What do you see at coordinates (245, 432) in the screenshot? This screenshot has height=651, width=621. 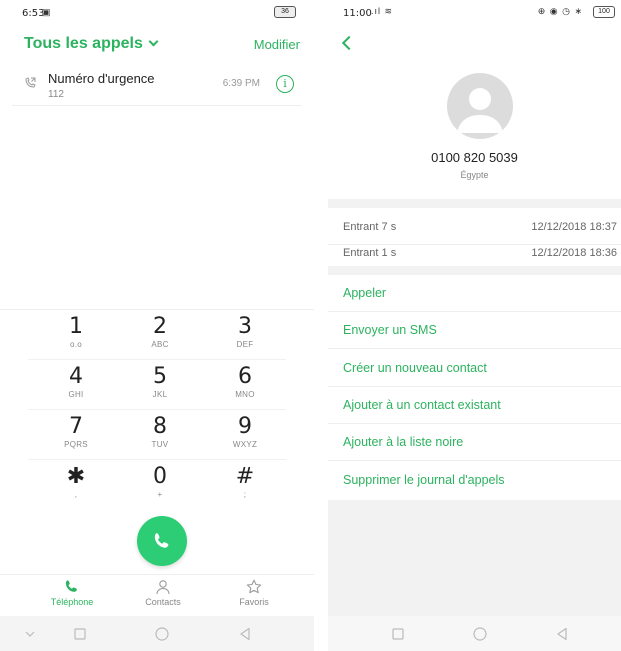 I see `dialpad-key-9: 9 WXYZ` at bounding box center [245, 432].